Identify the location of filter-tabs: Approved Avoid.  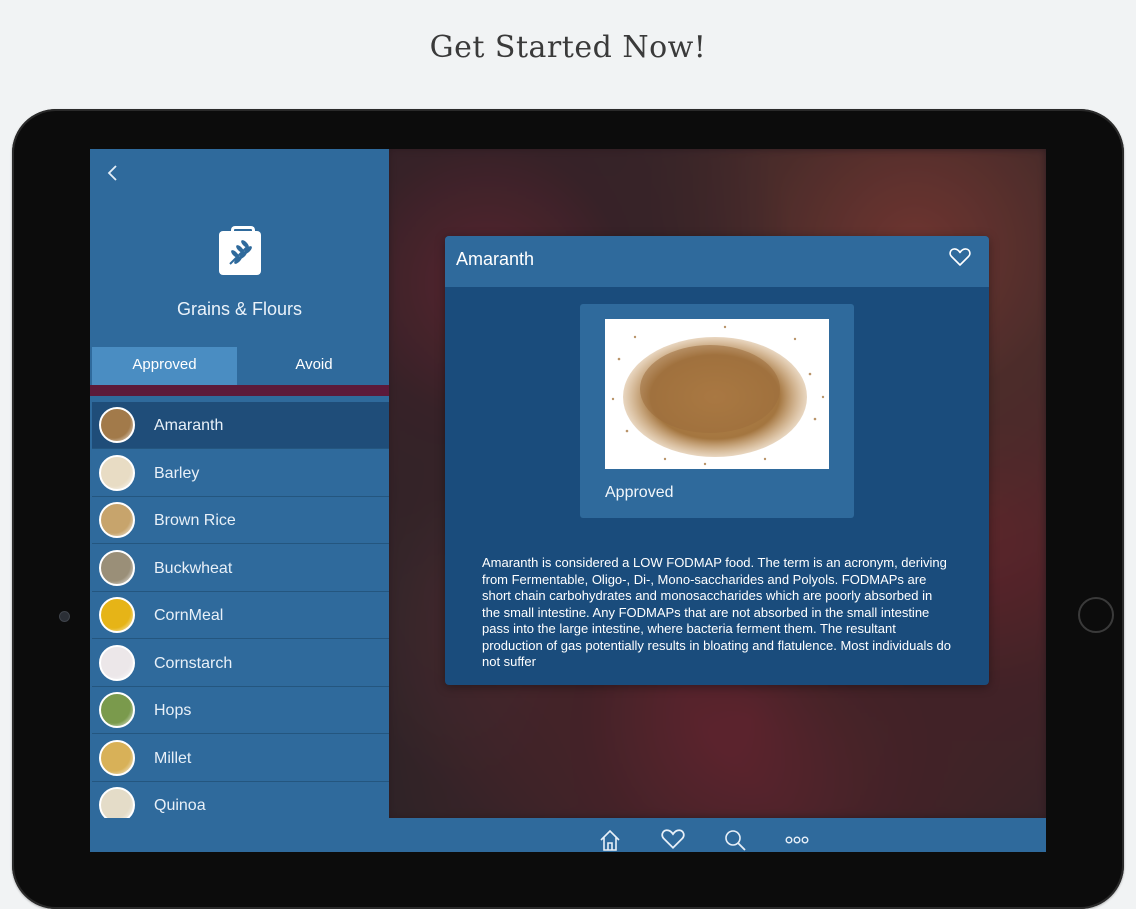
(239, 366).